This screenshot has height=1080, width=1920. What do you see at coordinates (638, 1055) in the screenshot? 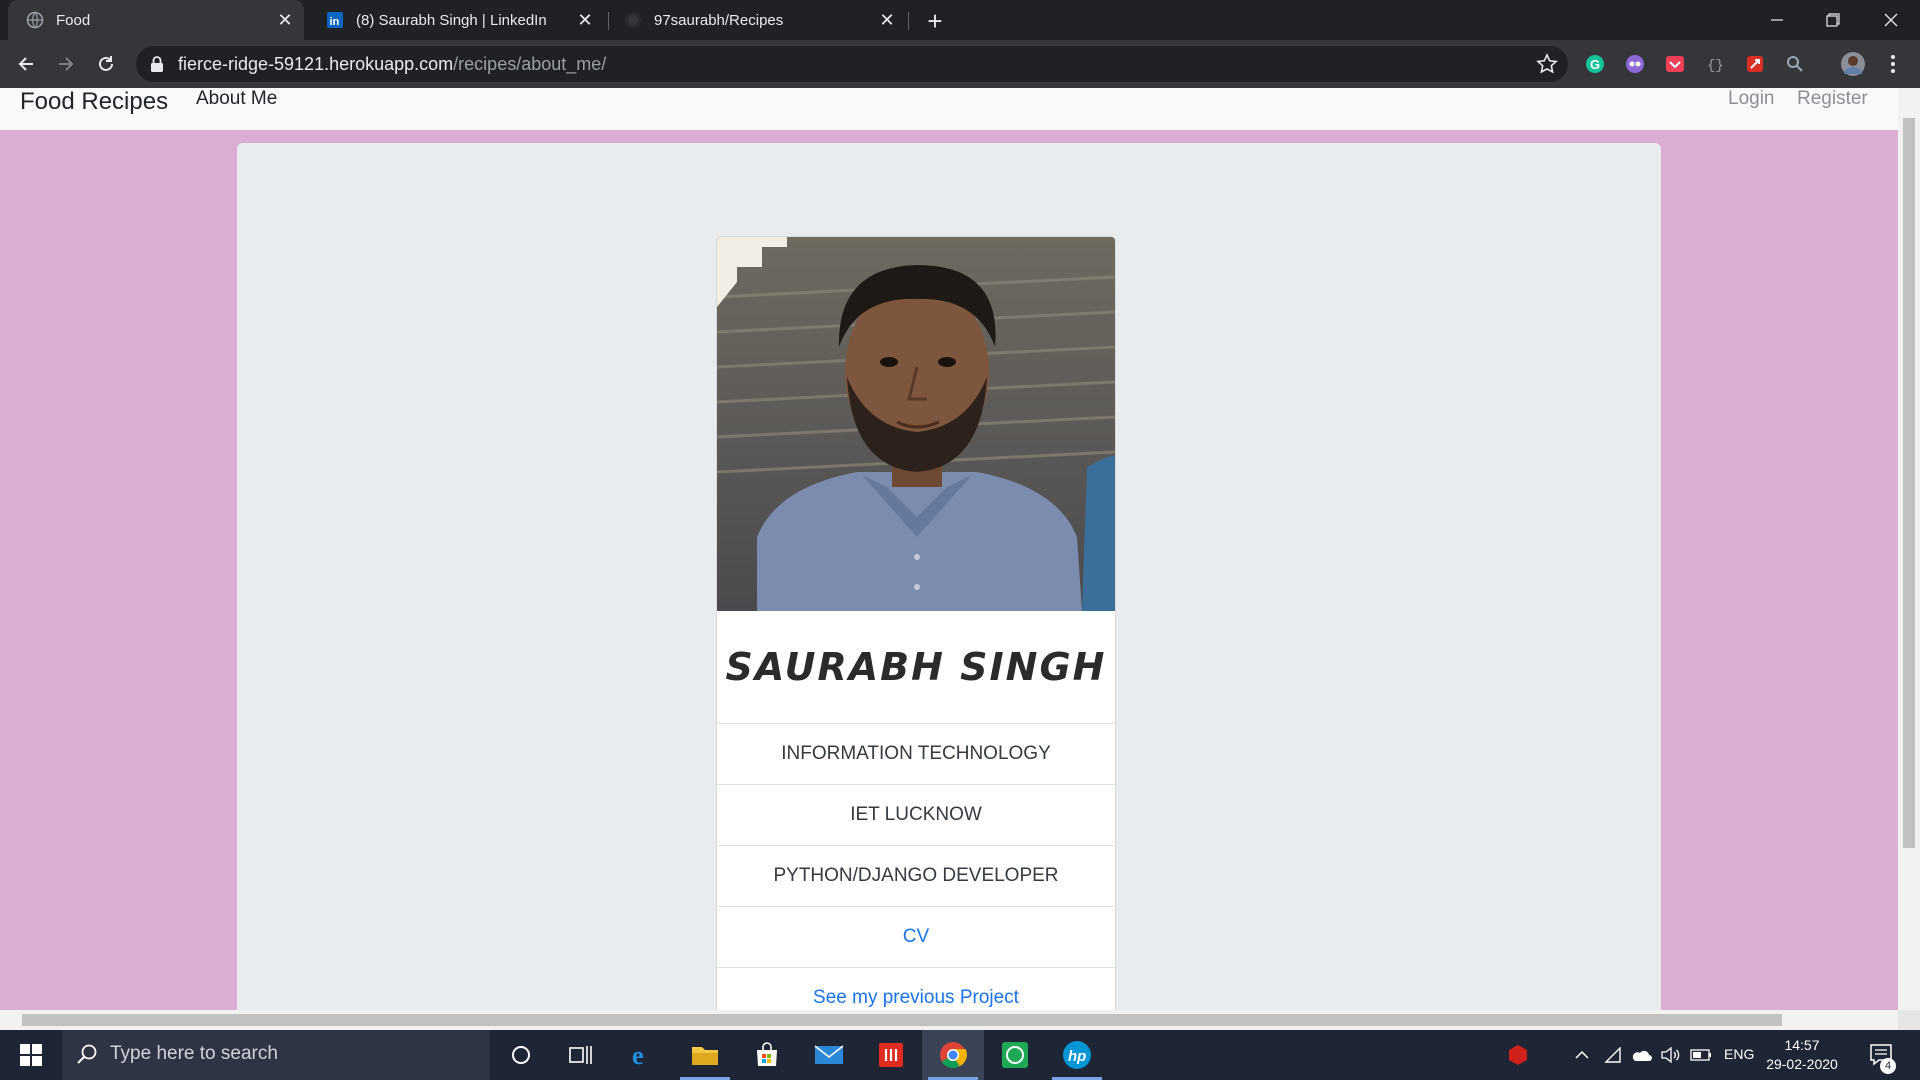
I see `svg-text: e` at bounding box center [638, 1055].